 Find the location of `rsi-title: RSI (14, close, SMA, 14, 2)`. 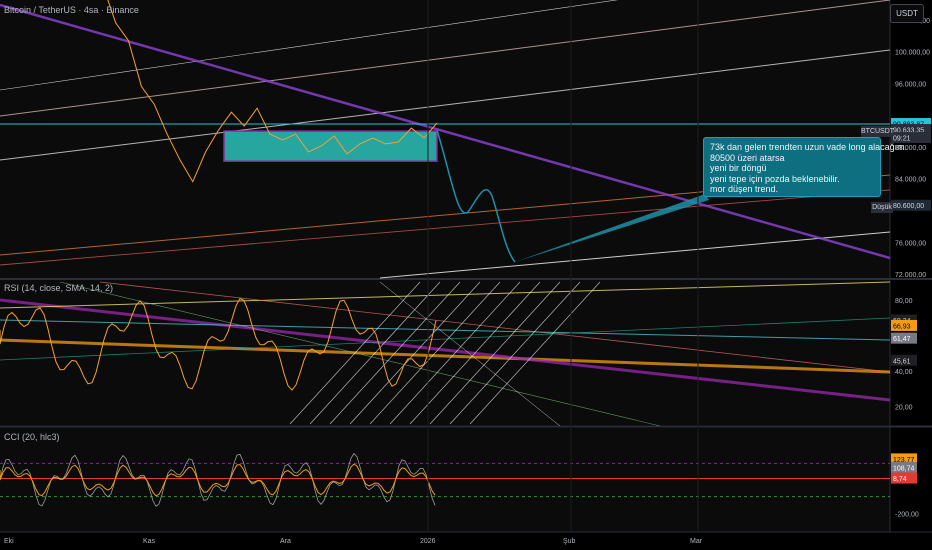

rsi-title: RSI (14, close, SMA, 14, 2) is located at coordinates (59, 288).